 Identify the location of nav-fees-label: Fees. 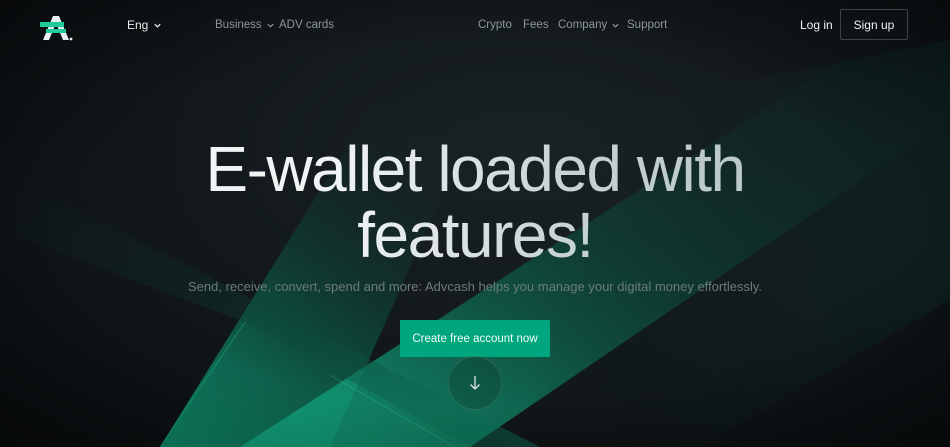
(536, 25).